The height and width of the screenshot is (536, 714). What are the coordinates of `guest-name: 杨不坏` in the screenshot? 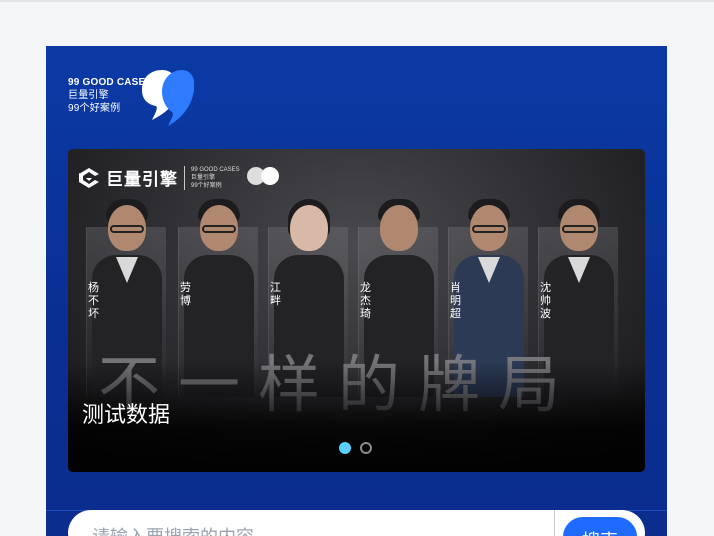 It's located at (93, 300).